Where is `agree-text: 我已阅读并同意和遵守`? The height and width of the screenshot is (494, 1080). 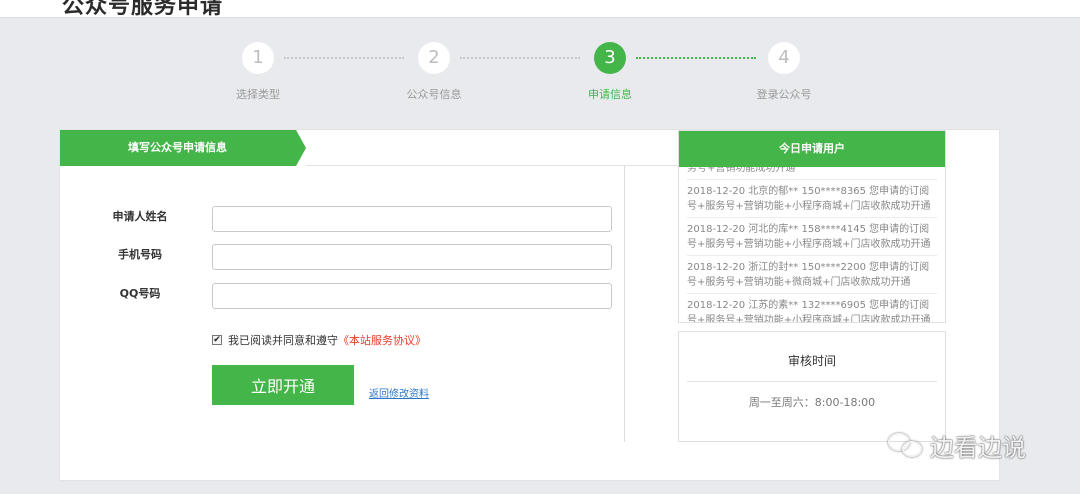 agree-text: 我已阅读并同意和遵守 is located at coordinates (283, 340).